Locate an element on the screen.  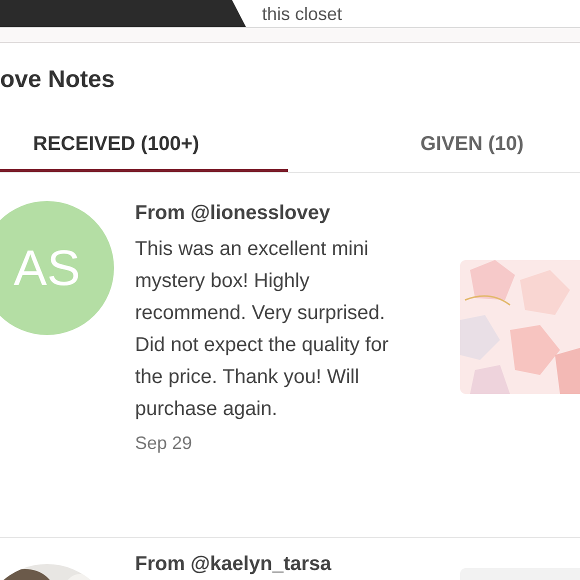
closet-text: this closet is located at coordinates (302, 14).